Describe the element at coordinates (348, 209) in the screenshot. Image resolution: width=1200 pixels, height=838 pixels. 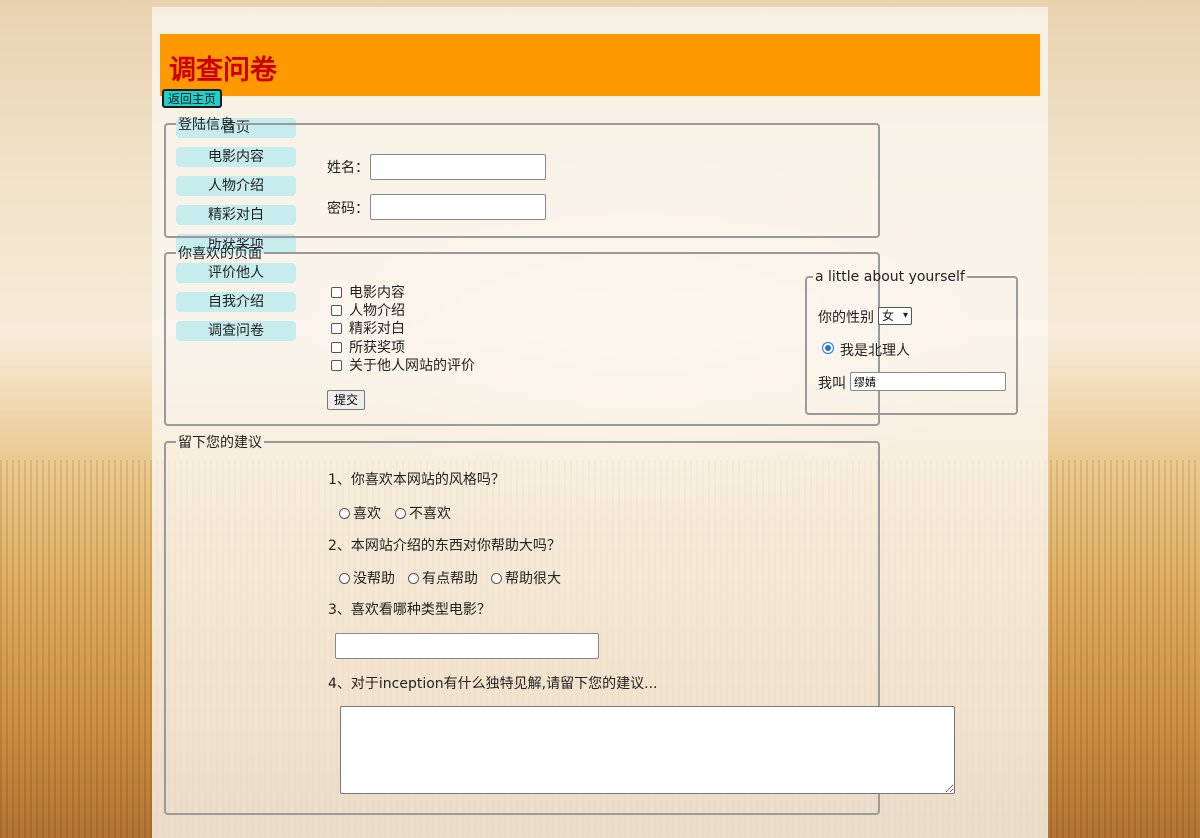
I see `password-label: 密码：` at that location.